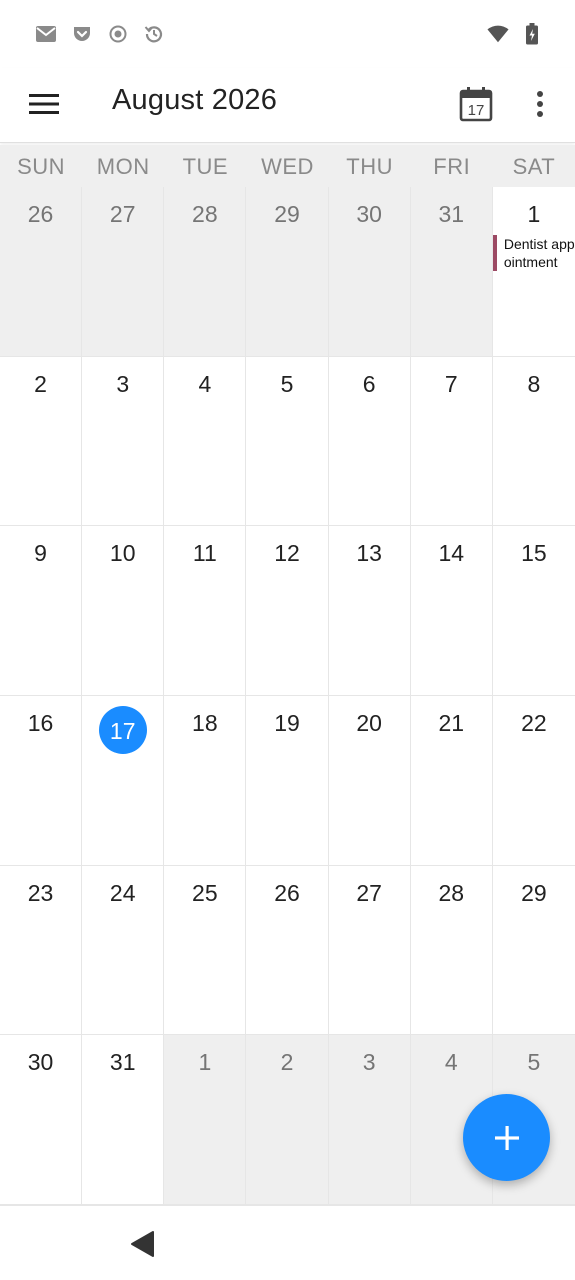  What do you see at coordinates (122, 892) in the screenshot?
I see `day-number: 24` at bounding box center [122, 892].